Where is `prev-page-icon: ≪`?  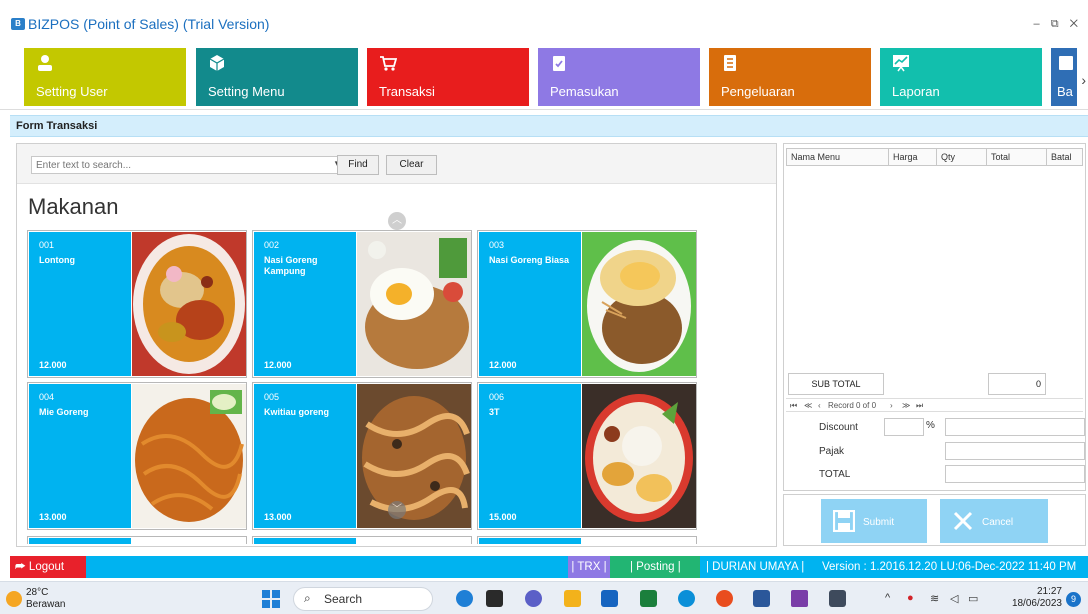
prev-page-icon: ≪ is located at coordinates (808, 405).